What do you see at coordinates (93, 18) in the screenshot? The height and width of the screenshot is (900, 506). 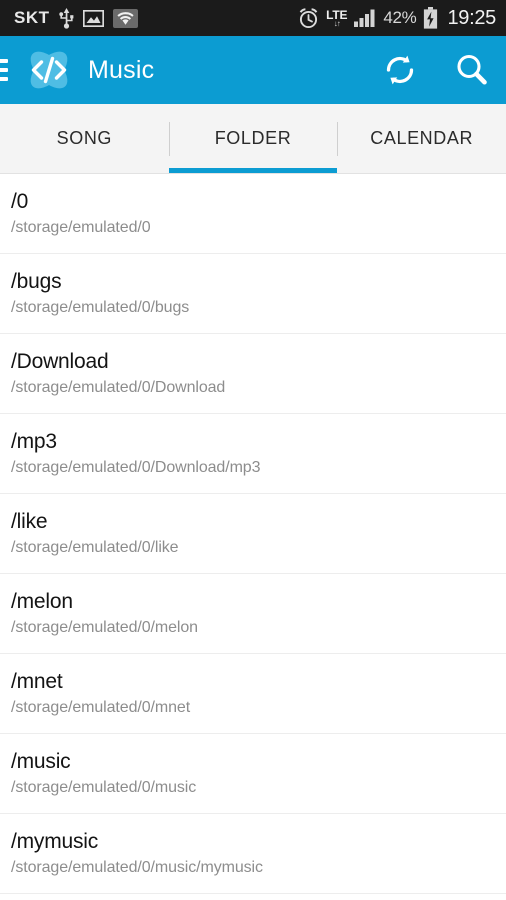 I see `gallery-icon` at bounding box center [93, 18].